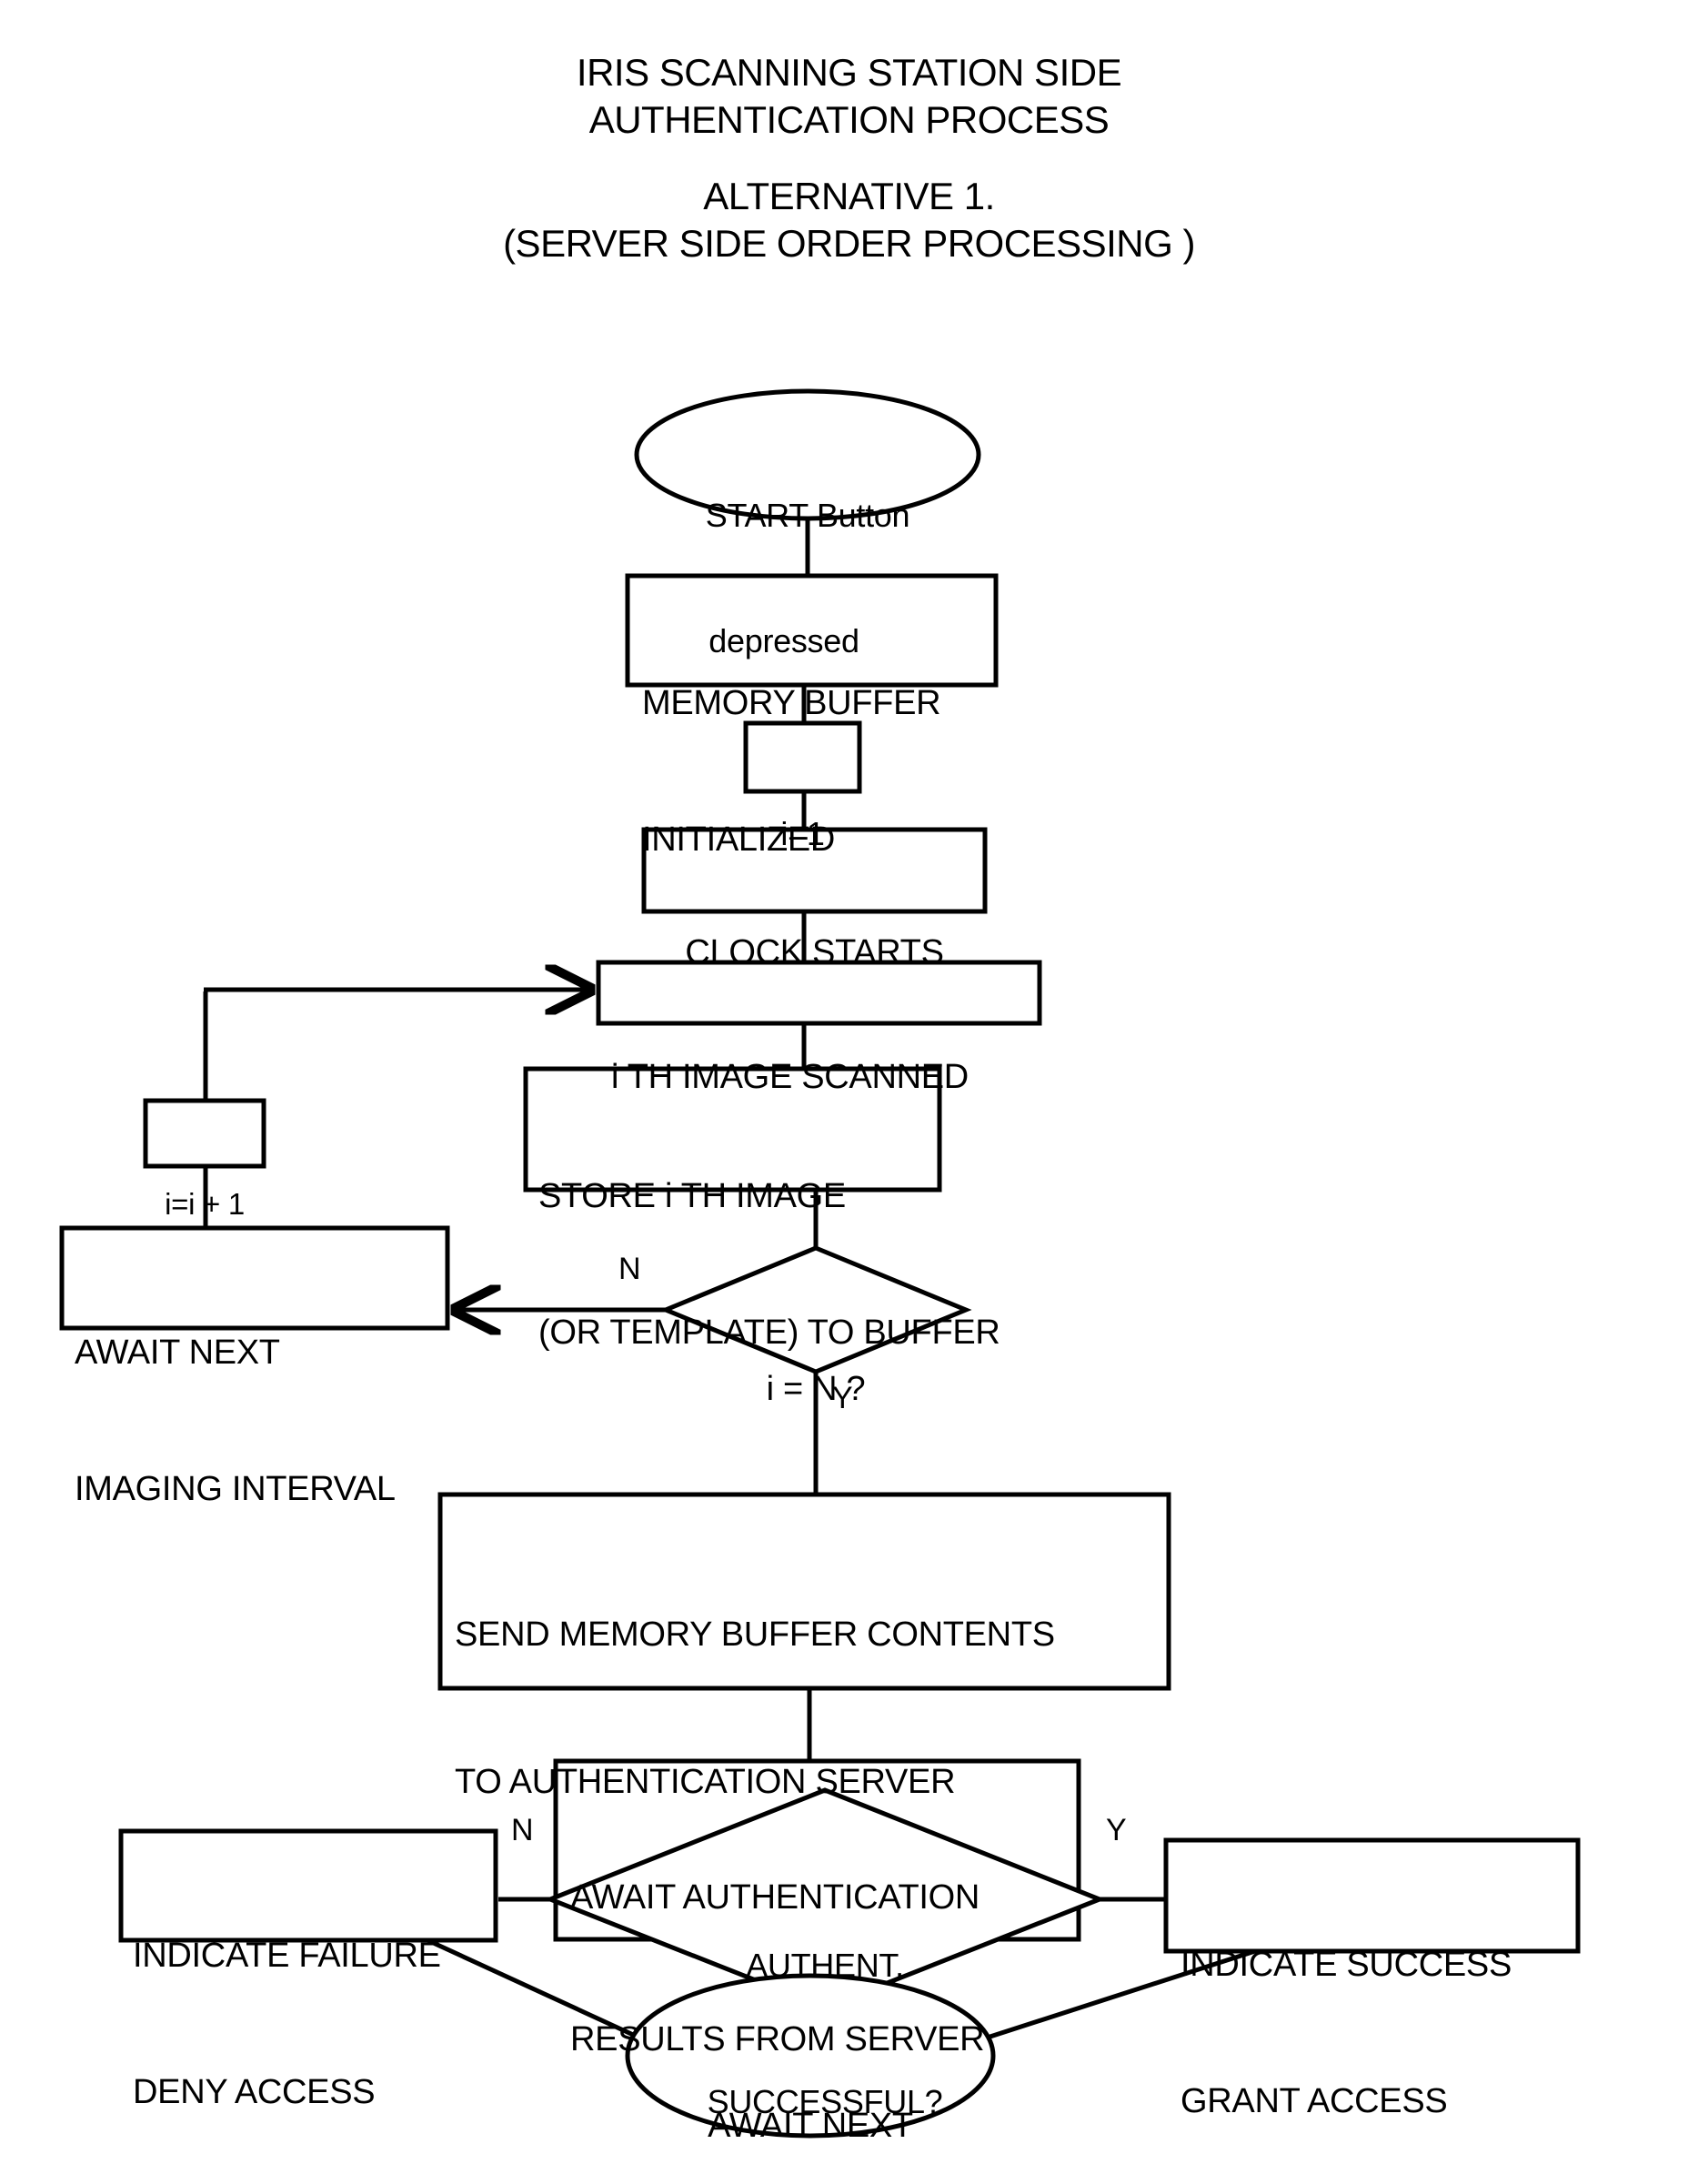 Image resolution: width=1698 pixels, height=2184 pixels. Describe the element at coordinates (308, 1885) in the screenshot. I see `node-fail-shape` at that location.